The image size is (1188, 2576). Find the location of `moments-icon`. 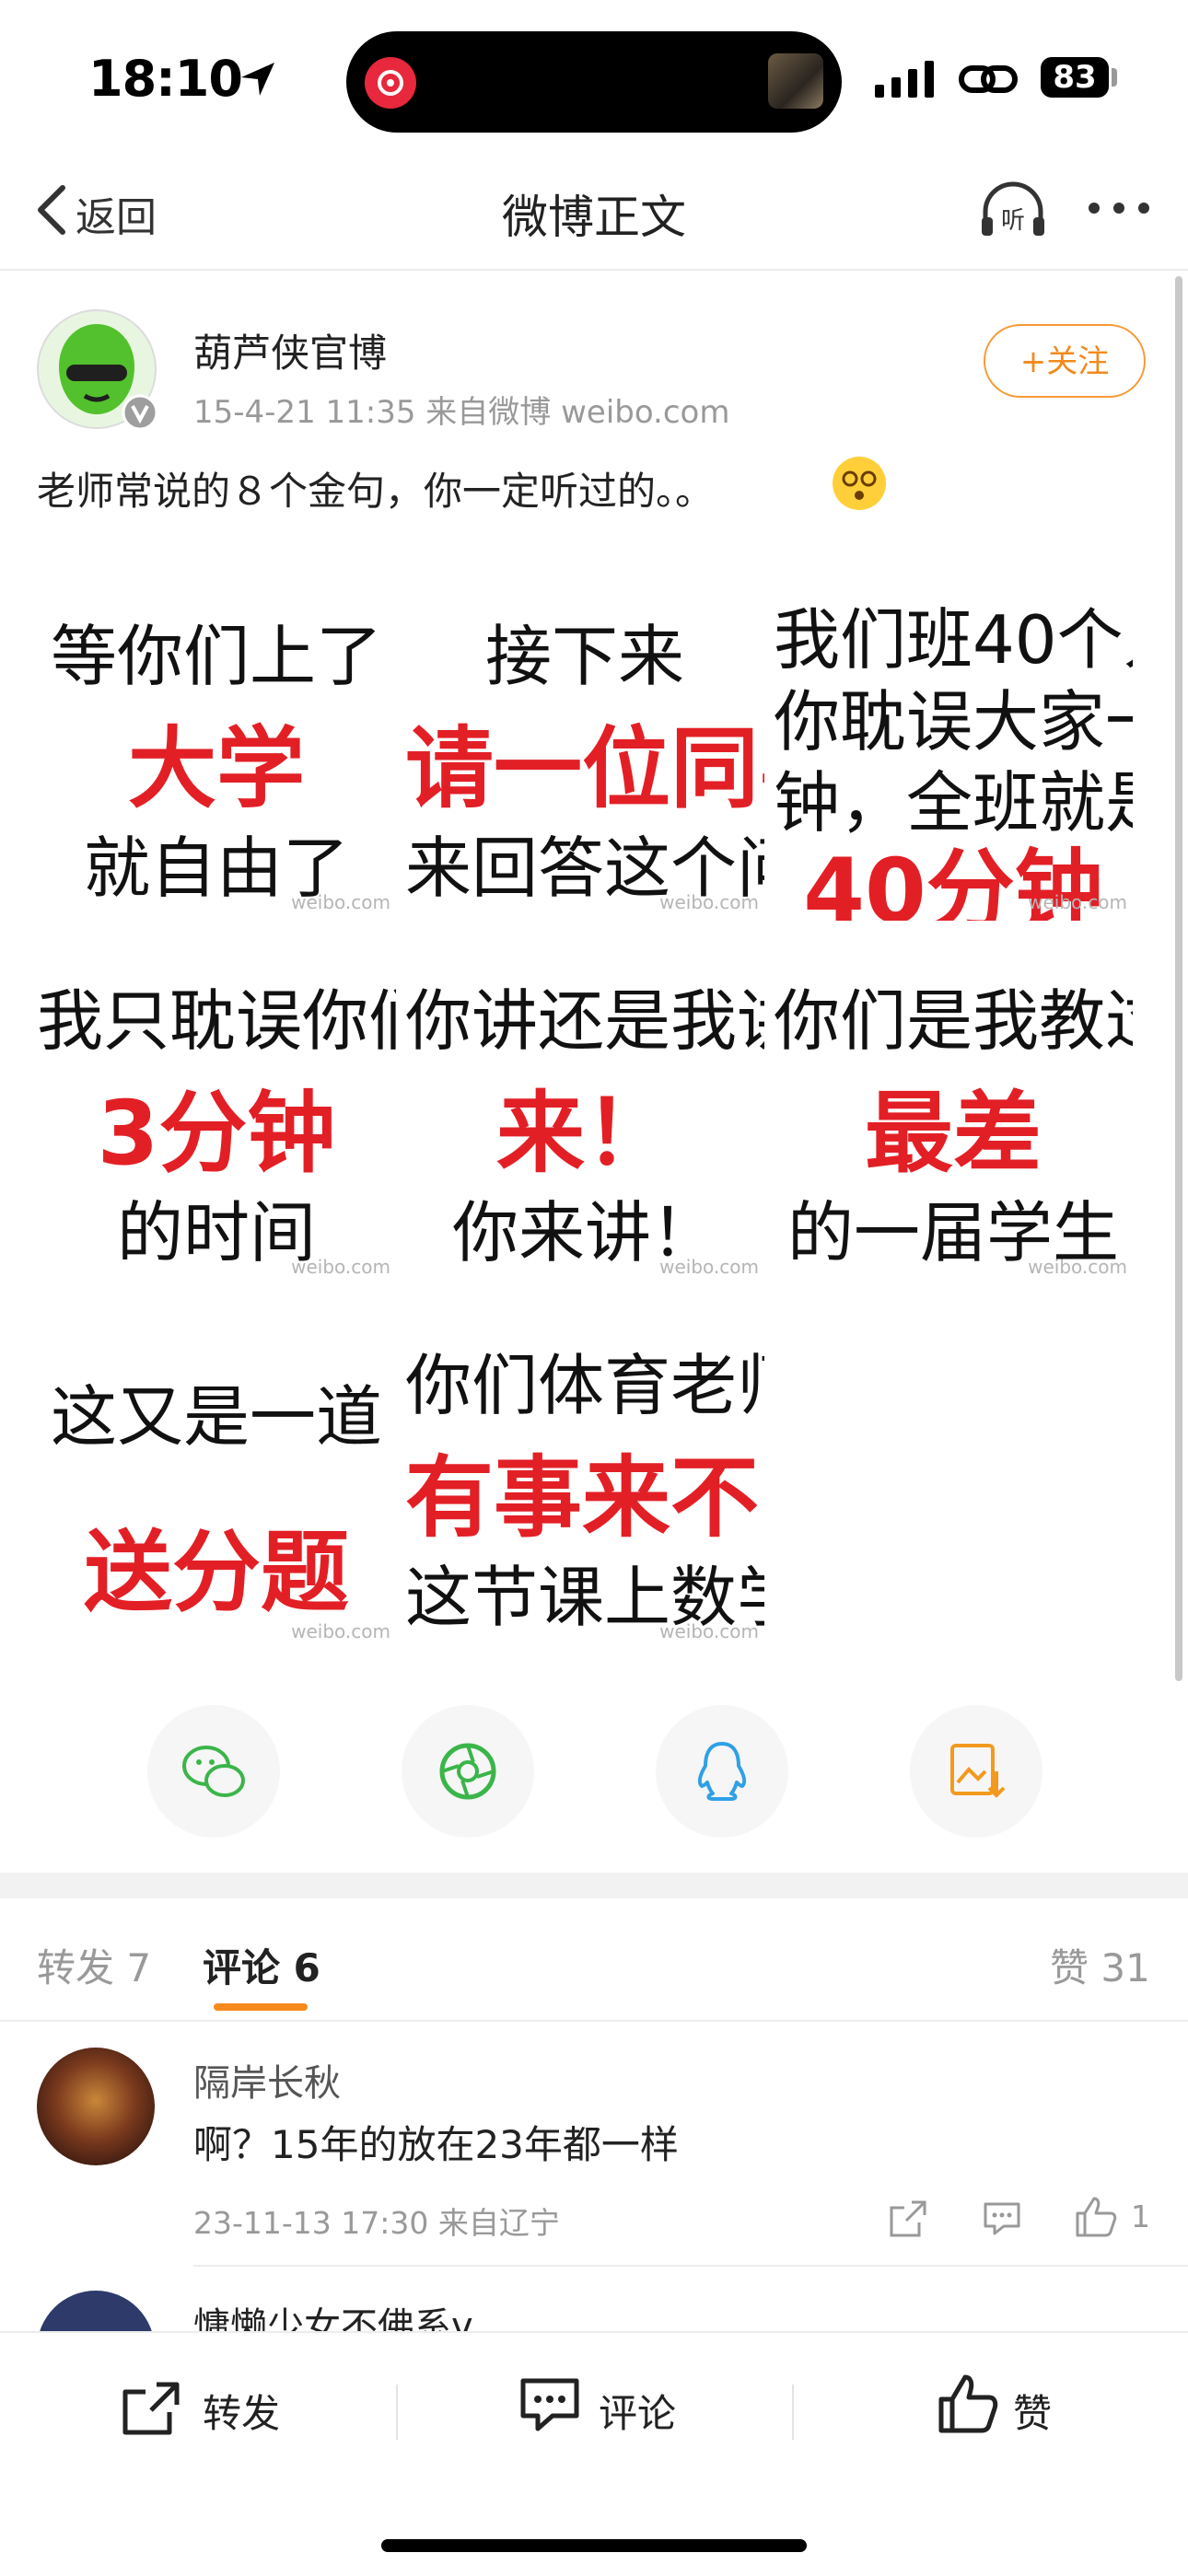

moments-icon is located at coordinates (468, 1771).